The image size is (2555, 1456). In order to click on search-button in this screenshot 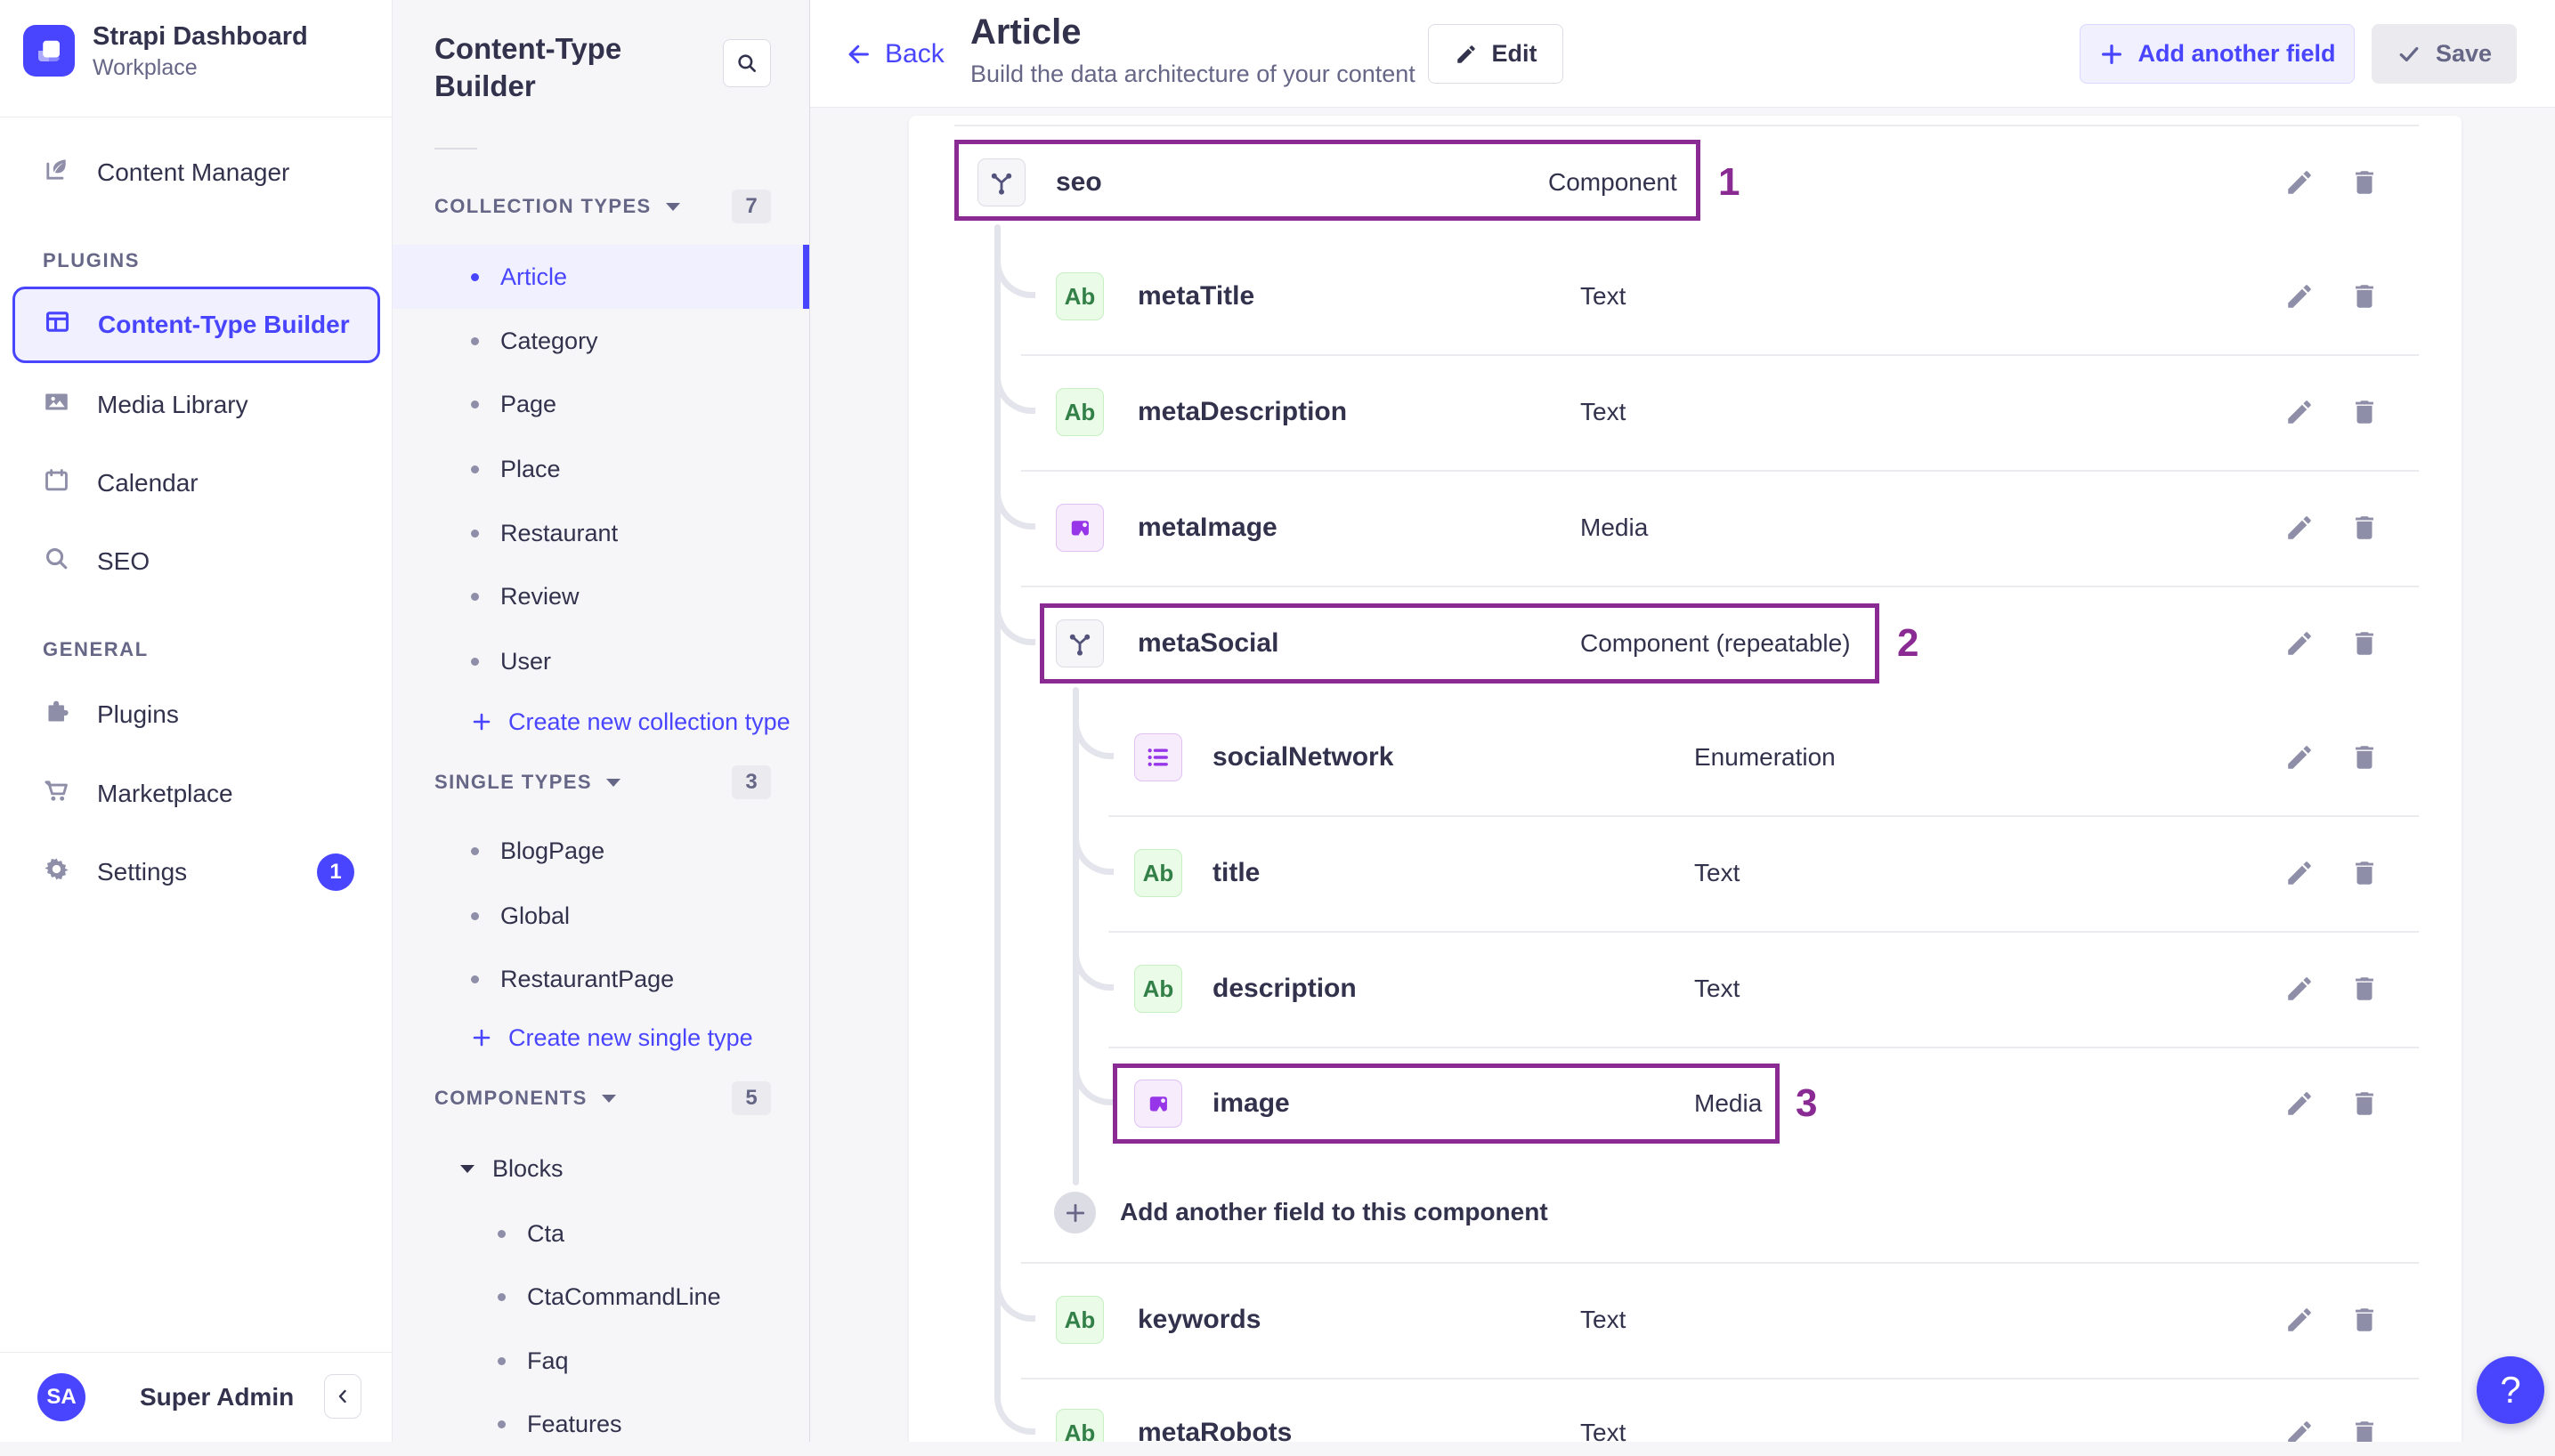, I will do `click(747, 63)`.